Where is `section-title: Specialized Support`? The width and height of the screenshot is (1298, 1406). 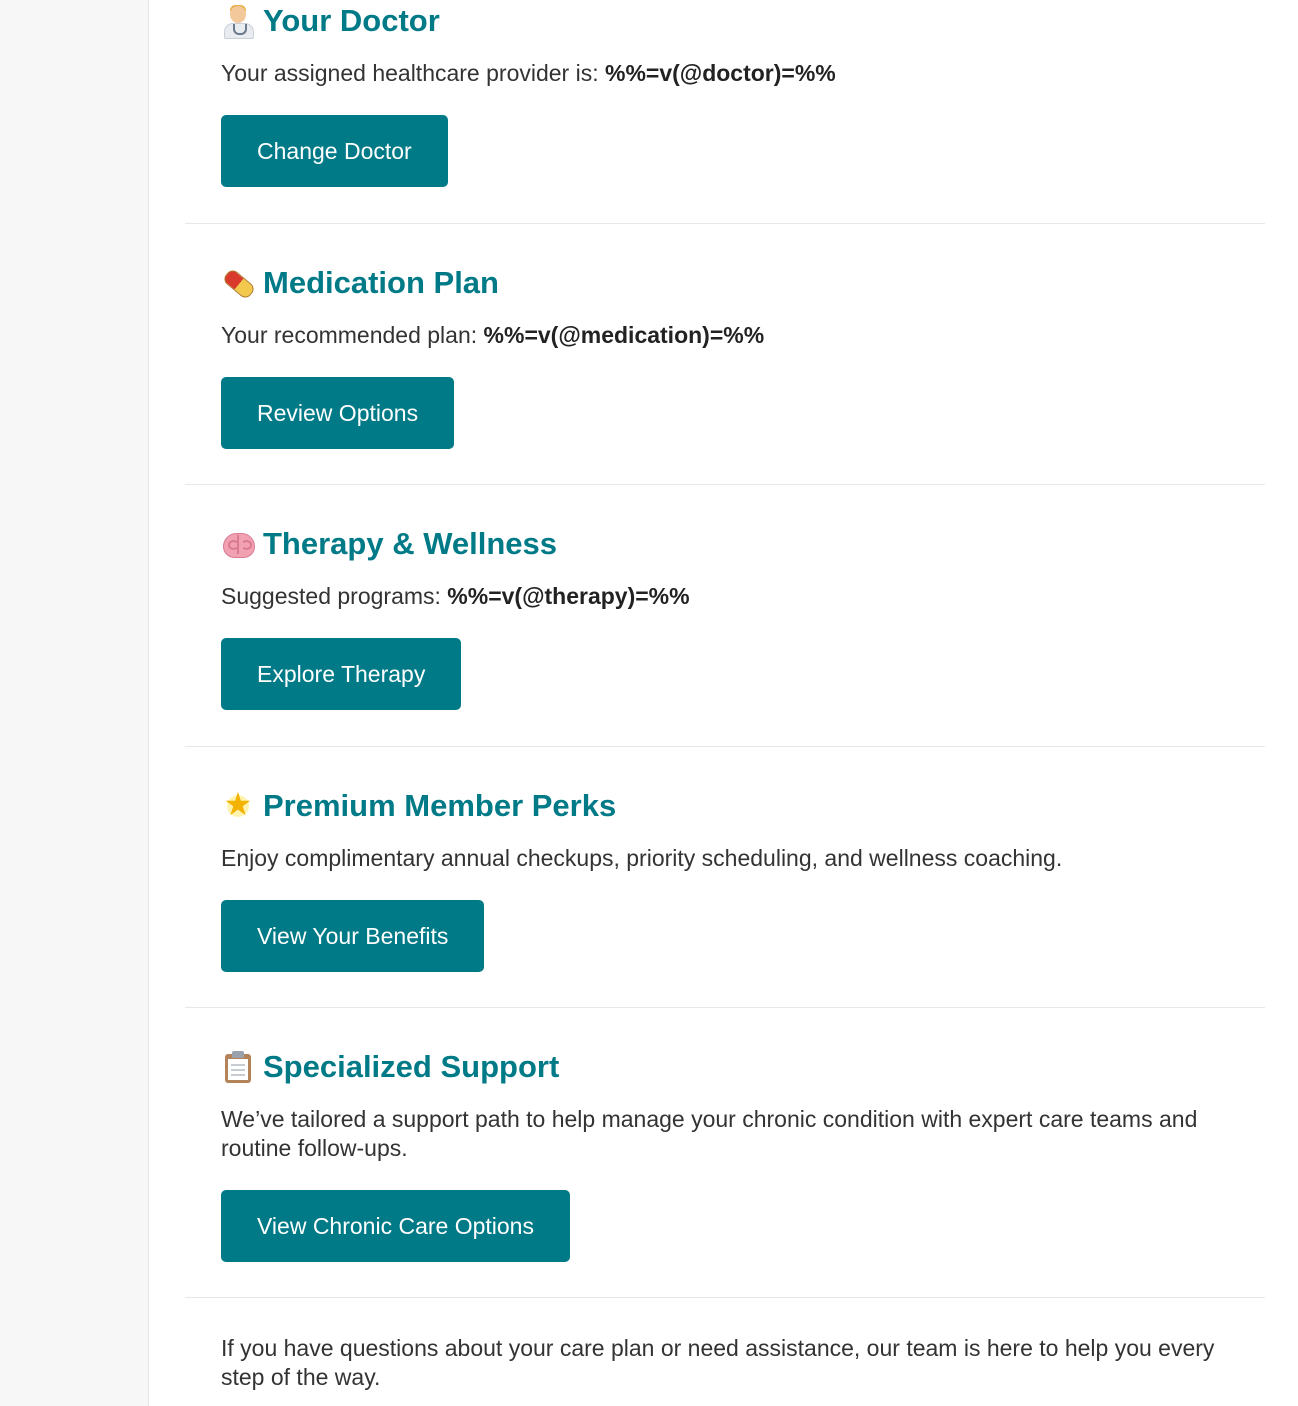
section-title: Specialized Support is located at coordinates (743, 1067).